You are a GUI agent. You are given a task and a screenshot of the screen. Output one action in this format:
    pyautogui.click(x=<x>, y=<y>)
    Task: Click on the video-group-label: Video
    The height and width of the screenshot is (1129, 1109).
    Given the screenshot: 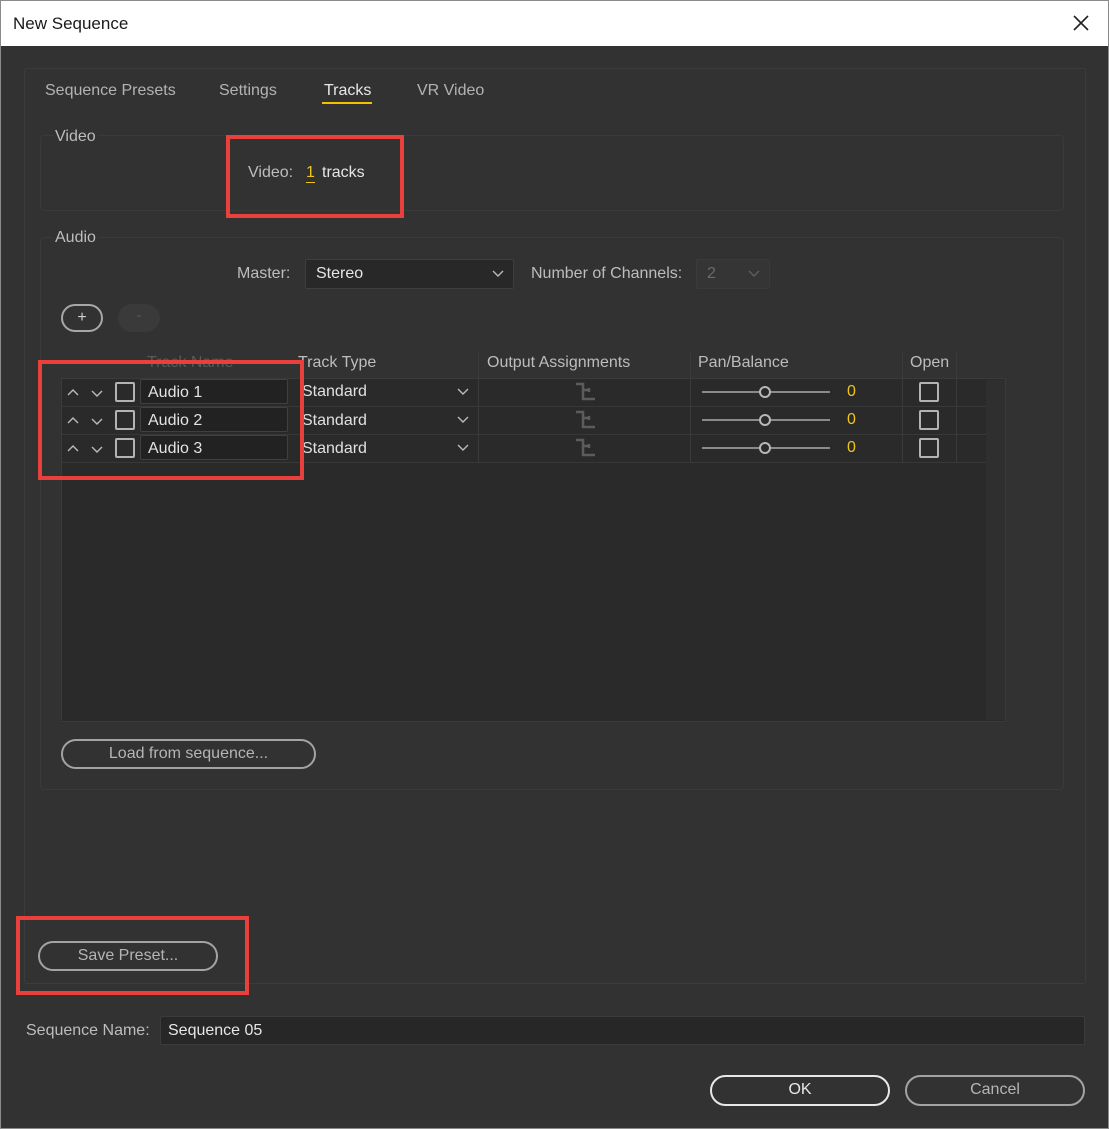 What is the action you would take?
    pyautogui.click(x=75, y=137)
    